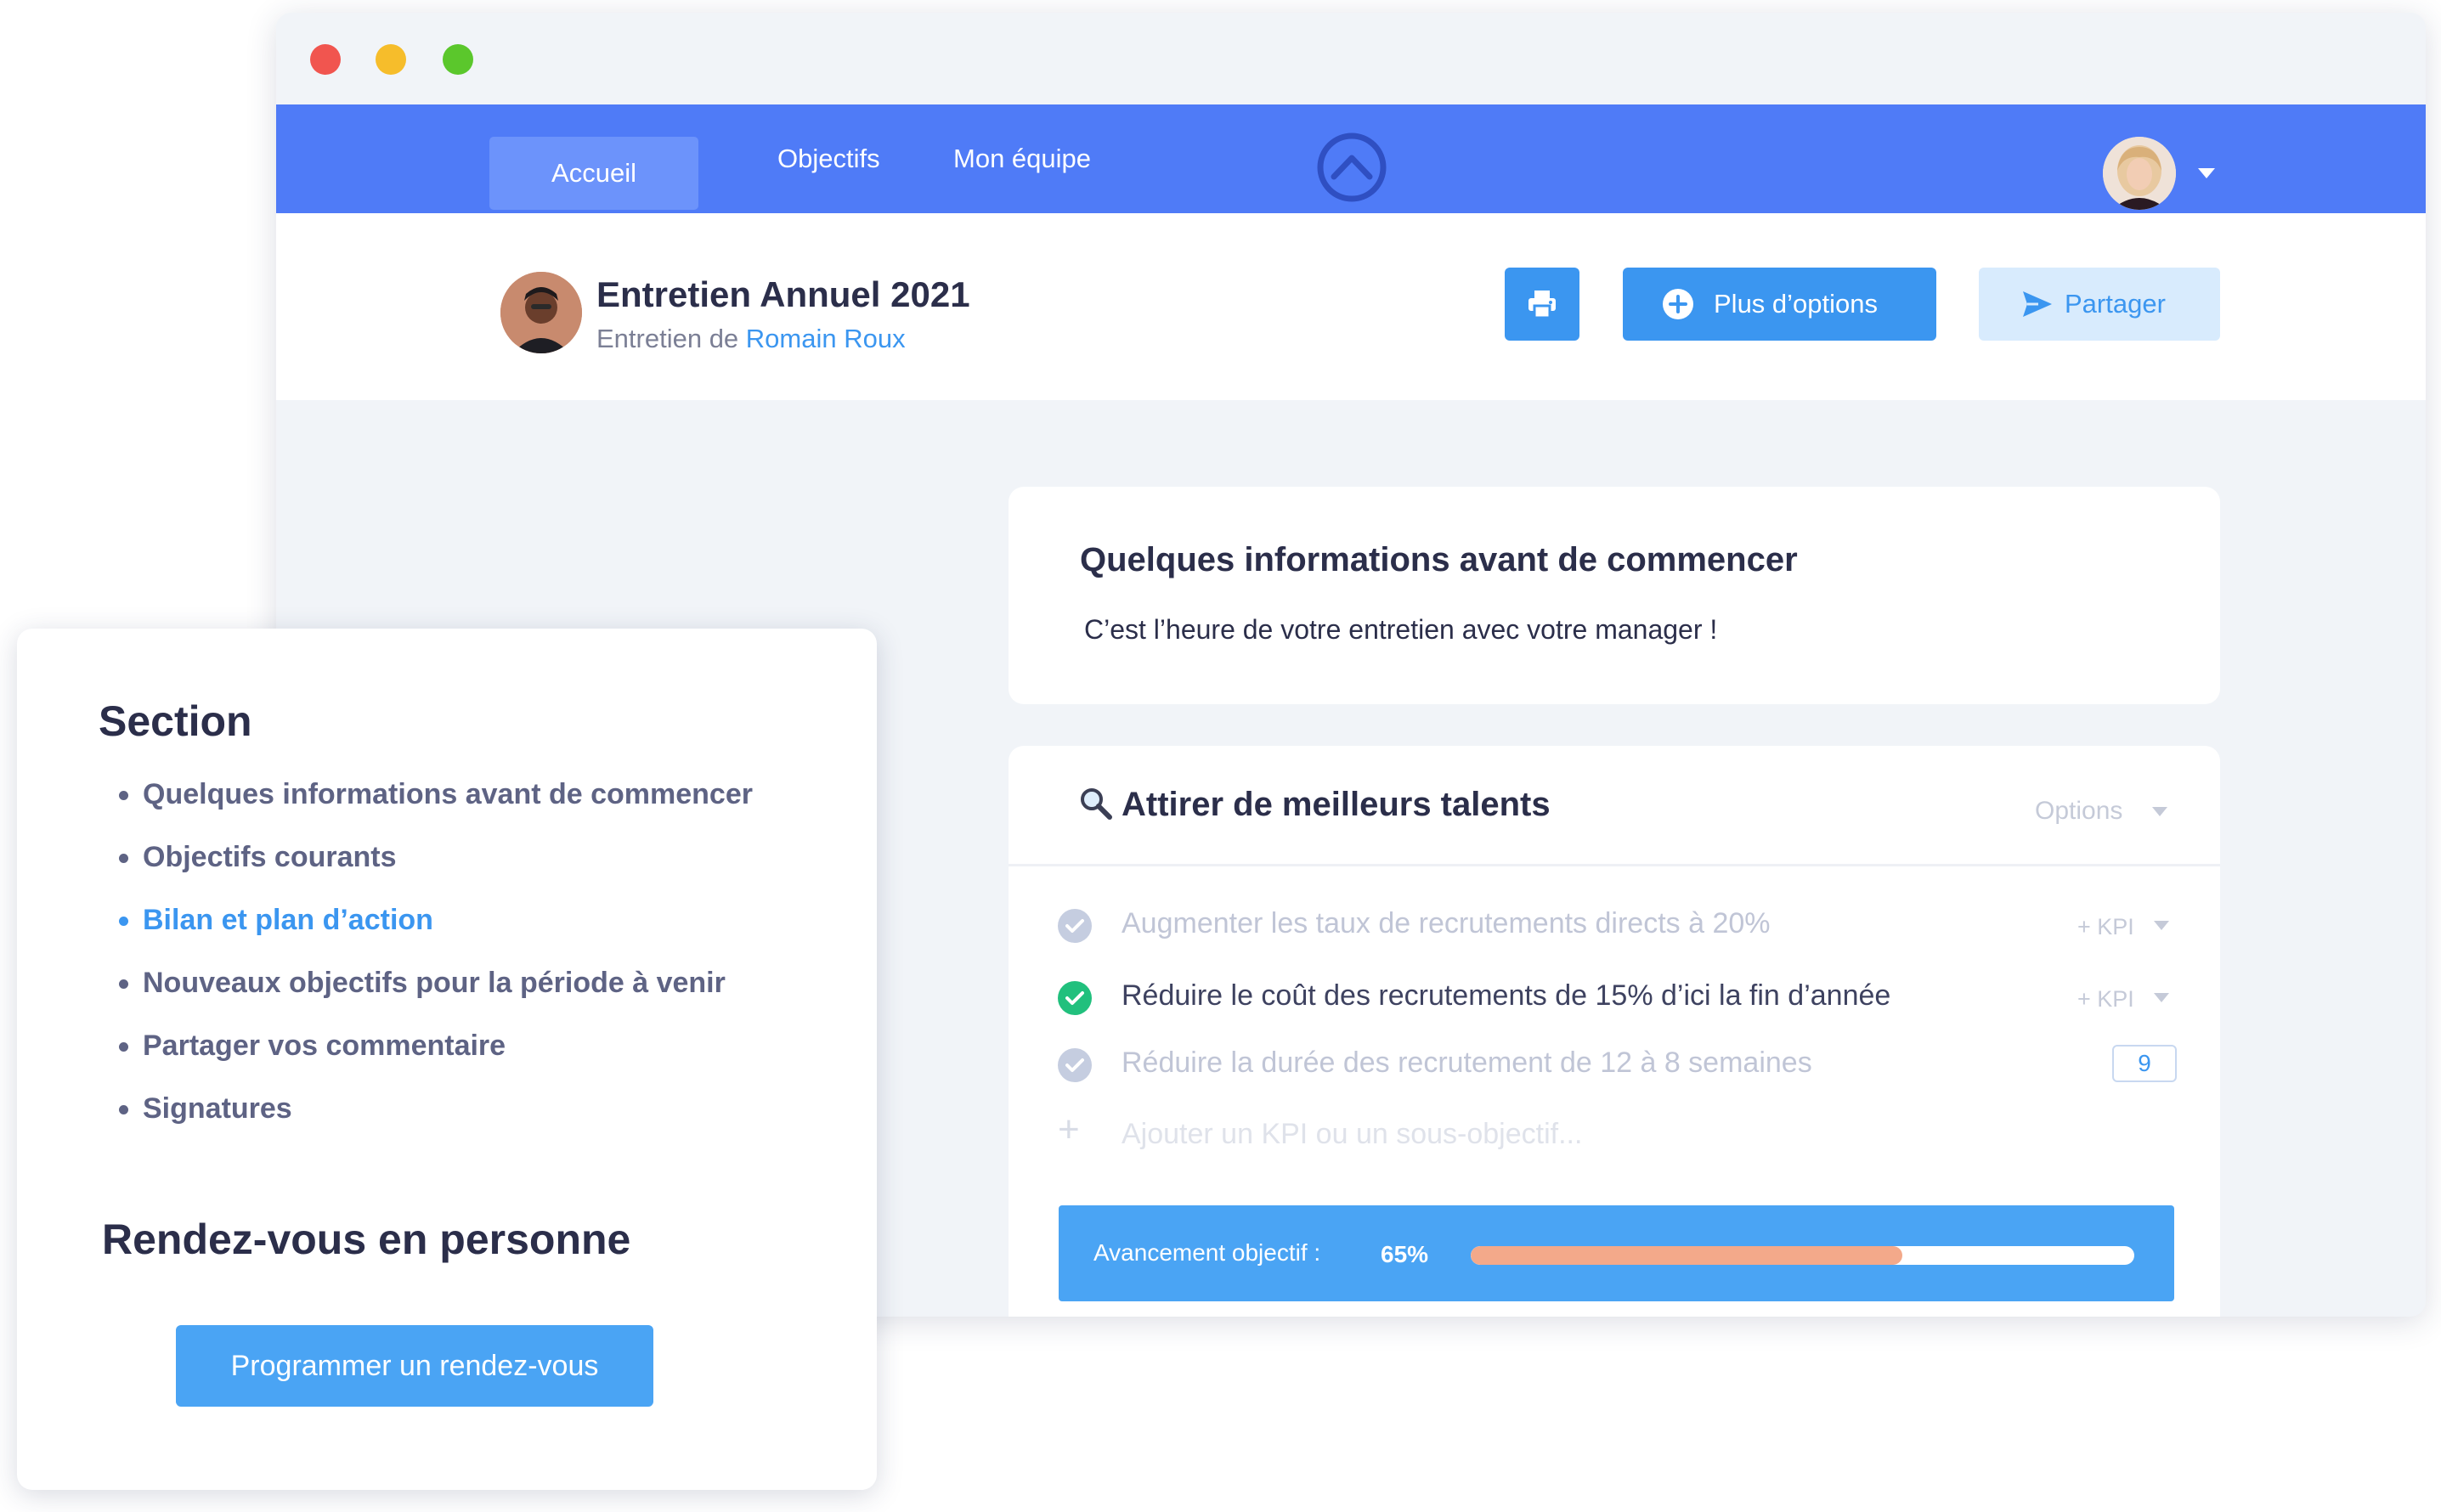 Image resolution: width=2441 pixels, height=1512 pixels. Describe the element at coordinates (458, 59) in the screenshot. I see `maximize-window-button` at that location.